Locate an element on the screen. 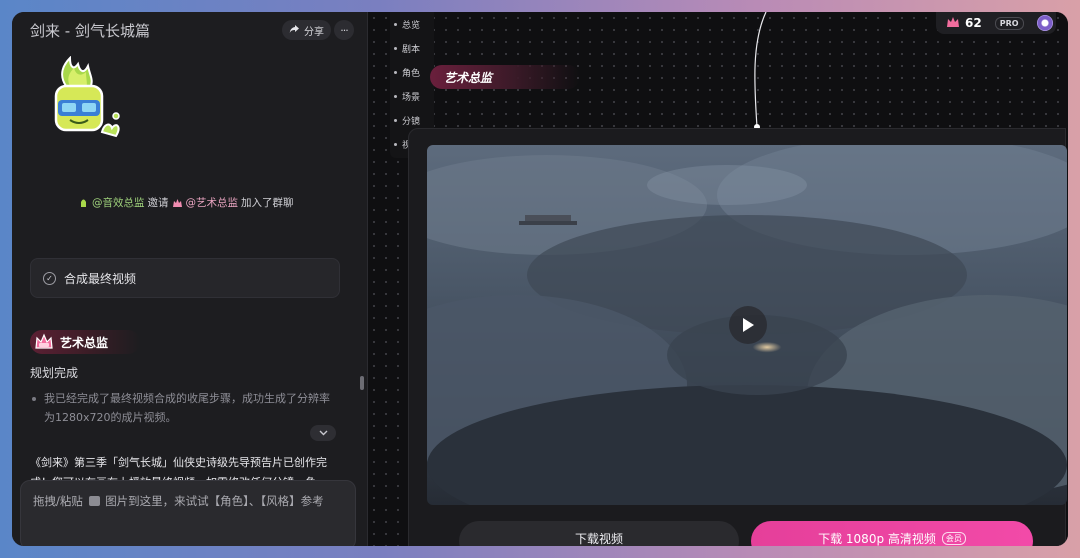  account-status-bar: 62 PRO is located at coordinates (996, 23).